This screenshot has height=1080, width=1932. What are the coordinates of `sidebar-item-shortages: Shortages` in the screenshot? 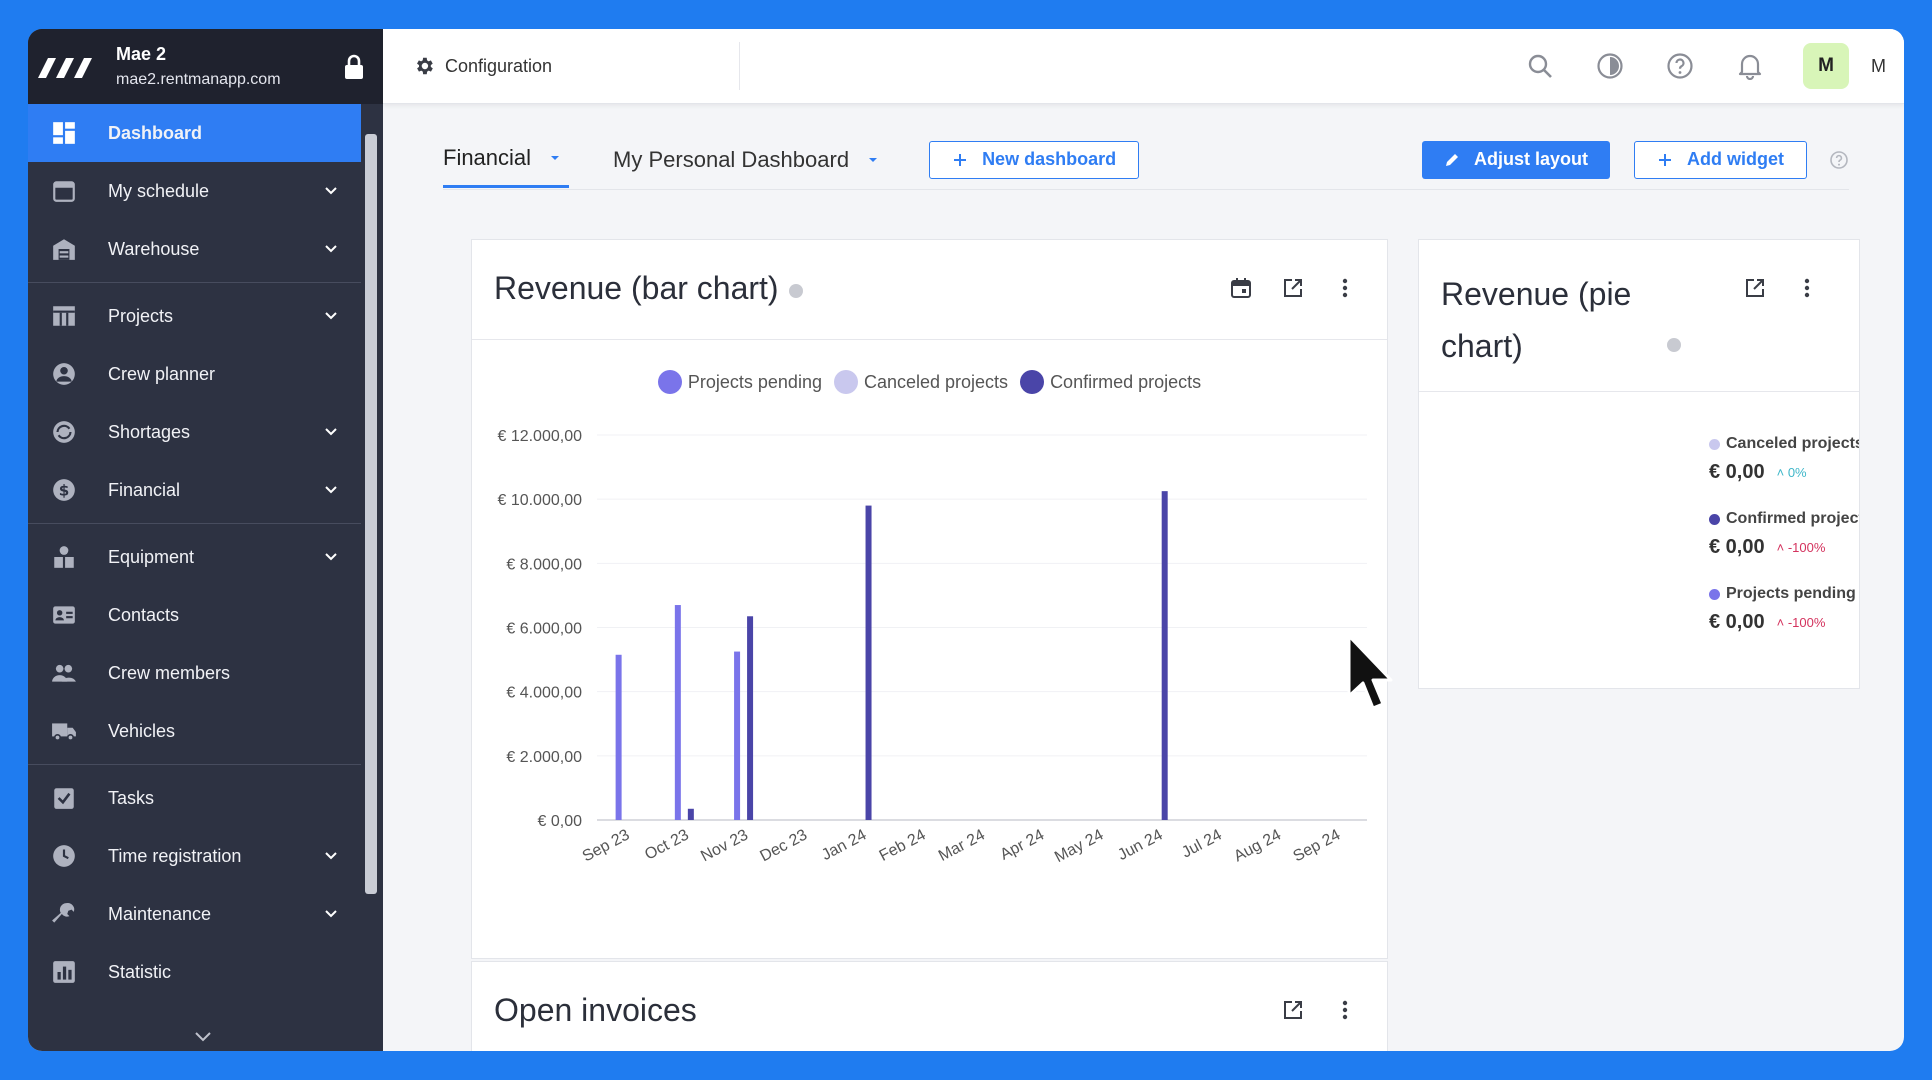 It's located at (194, 432).